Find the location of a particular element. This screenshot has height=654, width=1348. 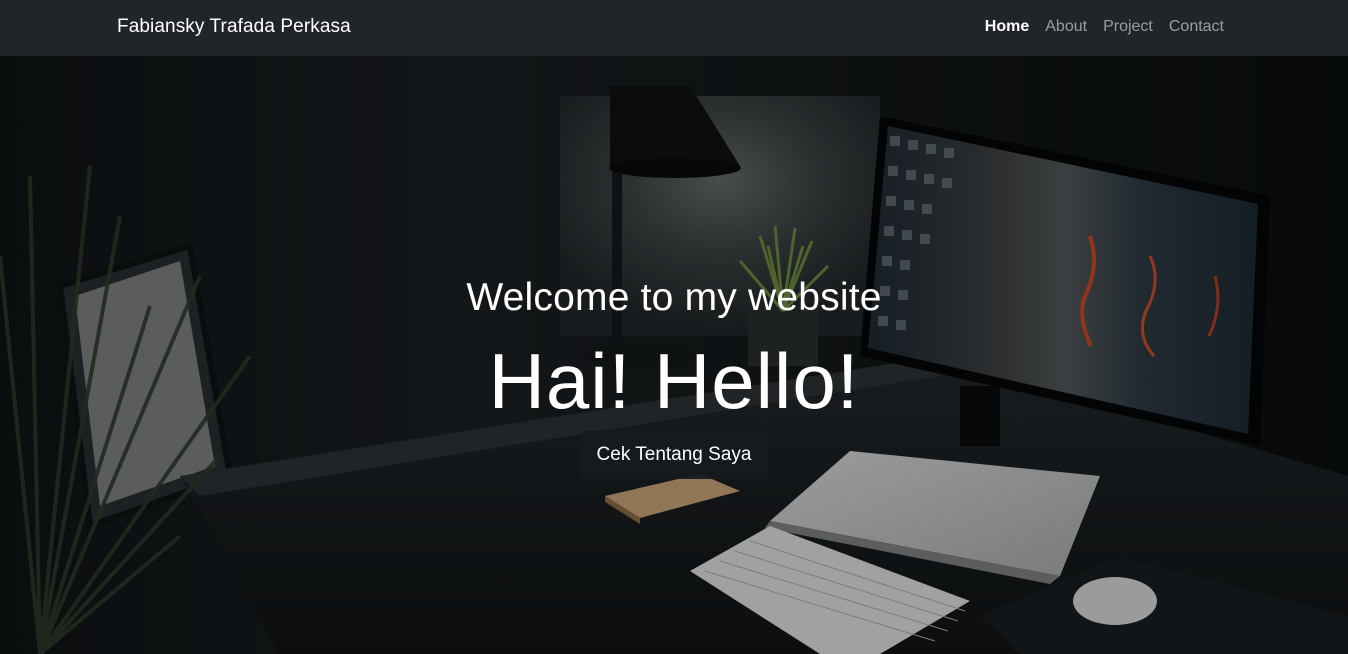

brand-link: Fabiansky Trafada Perkasa is located at coordinates (234, 27).